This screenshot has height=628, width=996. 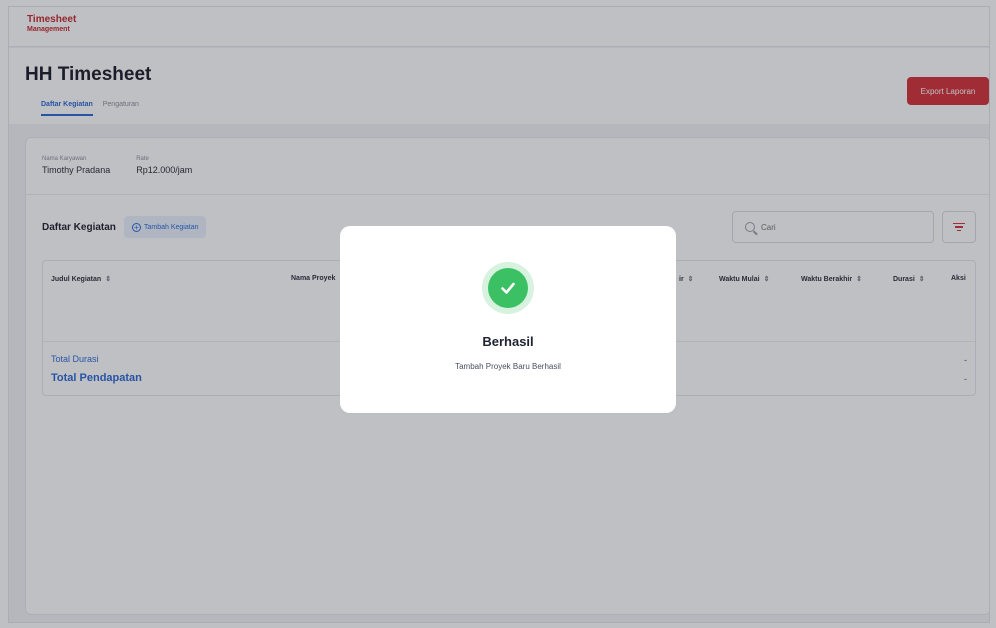 I want to click on dialog-title: Berhasil, so click(x=508, y=341).